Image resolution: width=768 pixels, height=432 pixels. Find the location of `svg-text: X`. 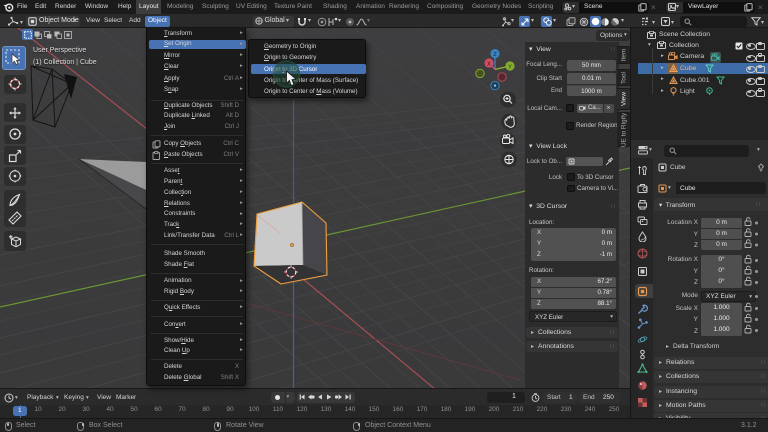

svg-text: X is located at coordinates (489, 64).